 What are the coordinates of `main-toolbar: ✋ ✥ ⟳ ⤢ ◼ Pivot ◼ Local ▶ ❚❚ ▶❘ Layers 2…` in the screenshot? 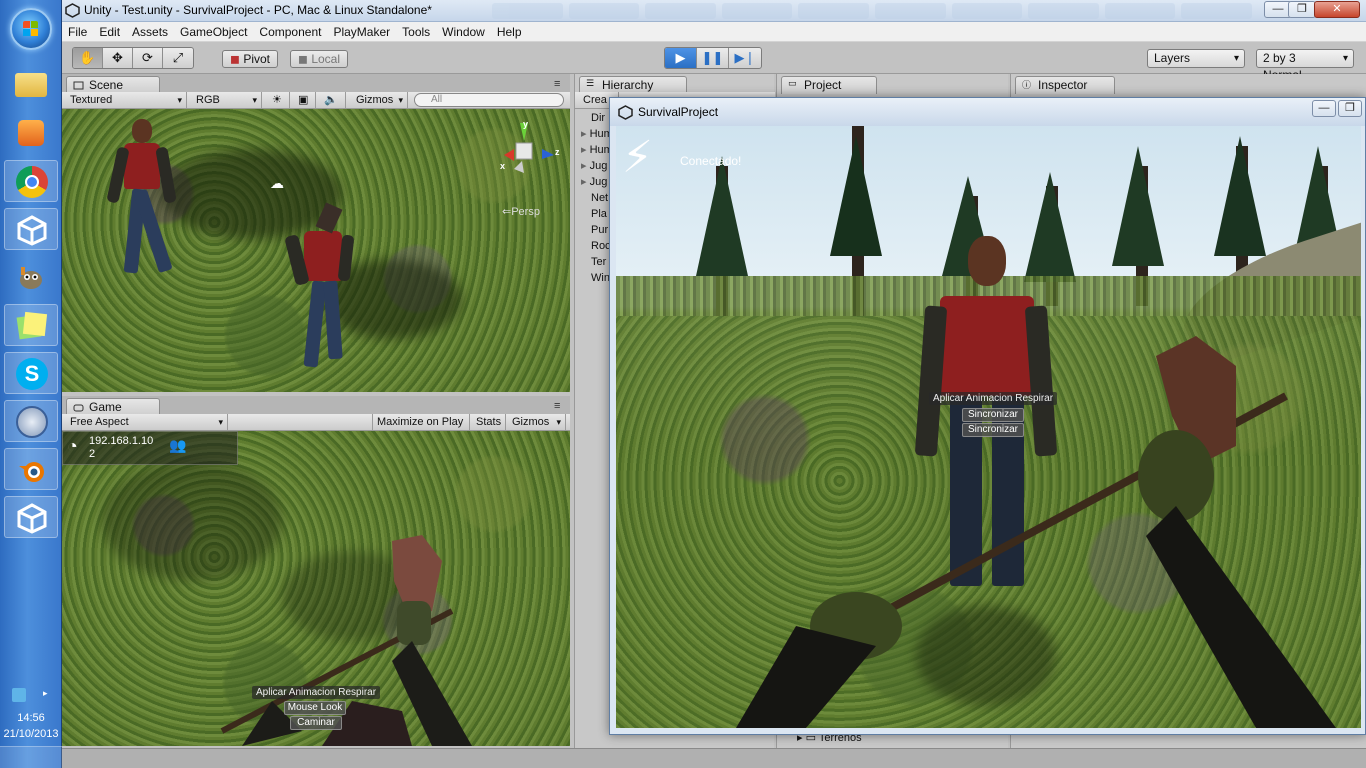 It's located at (714, 62).